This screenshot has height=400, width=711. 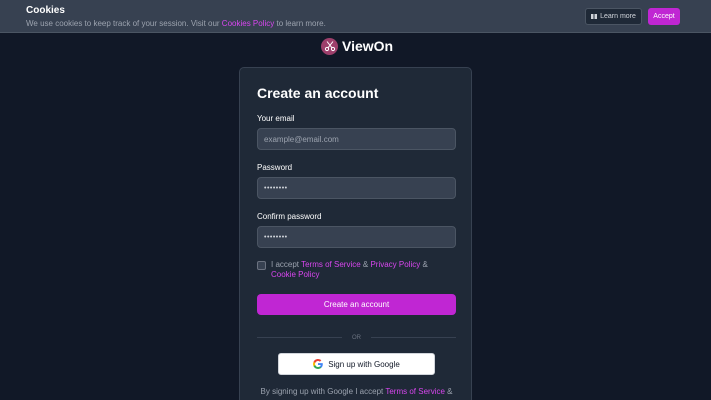 What do you see at coordinates (415, 391) in the screenshot?
I see `legal-terms-link: Terms of Service` at bounding box center [415, 391].